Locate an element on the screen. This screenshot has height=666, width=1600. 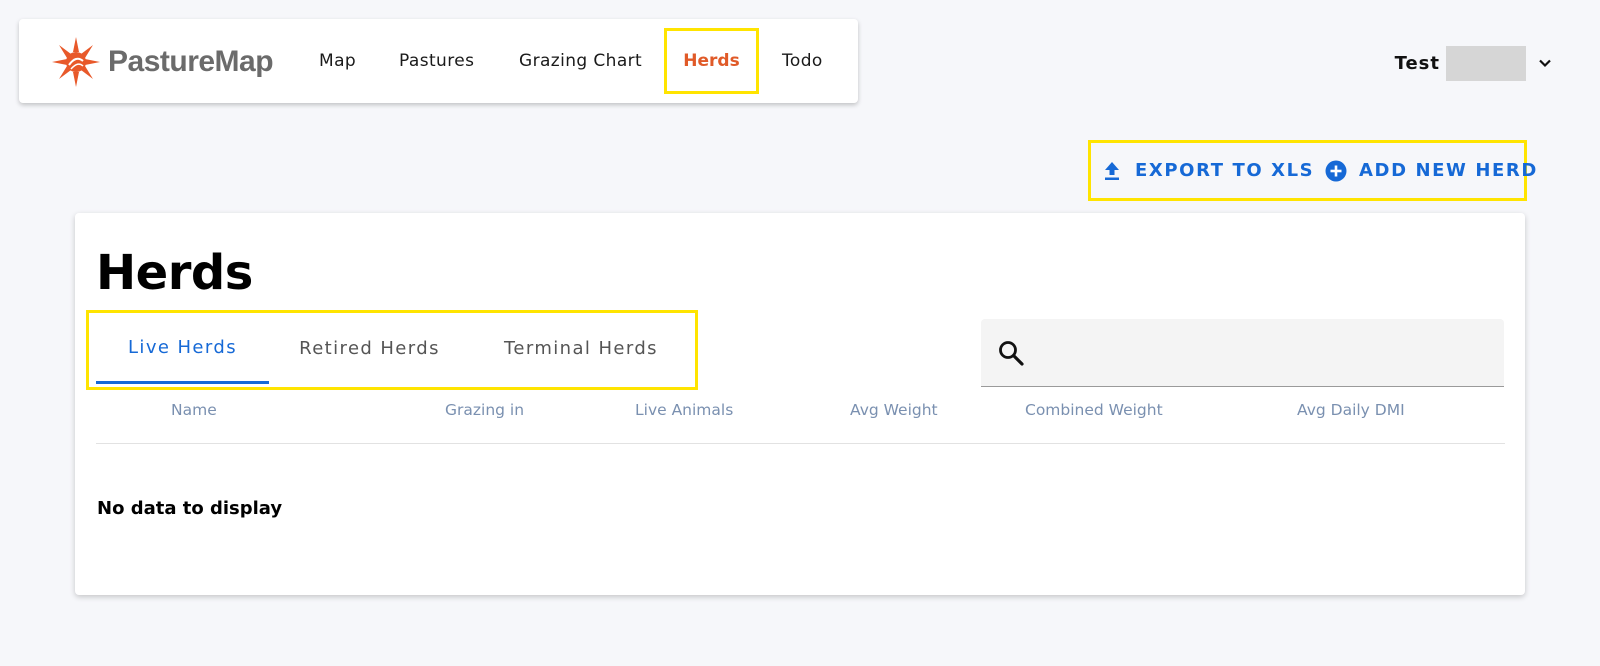
user-name-redacted is located at coordinates (1486, 63).